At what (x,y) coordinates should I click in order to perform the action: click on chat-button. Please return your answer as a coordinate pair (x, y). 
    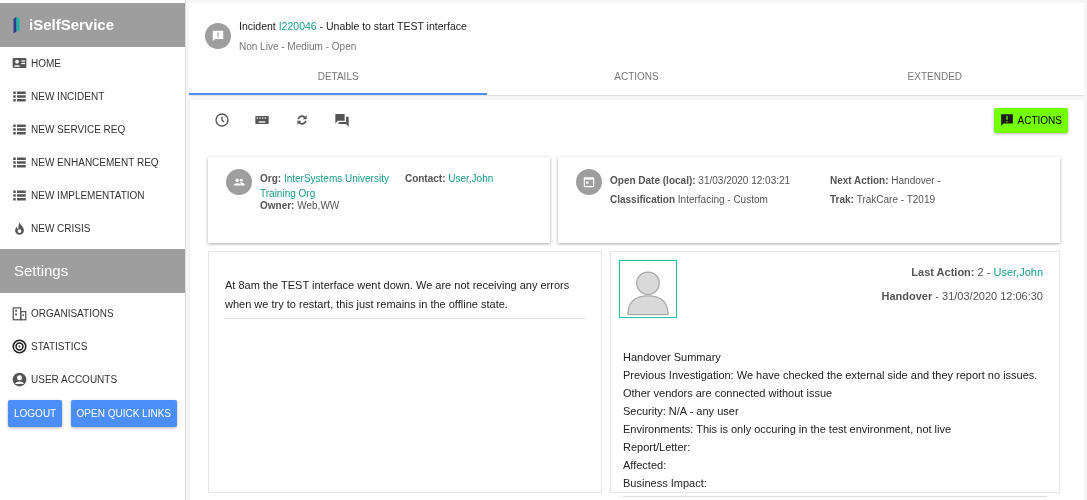
    Looking at the image, I should click on (342, 120).